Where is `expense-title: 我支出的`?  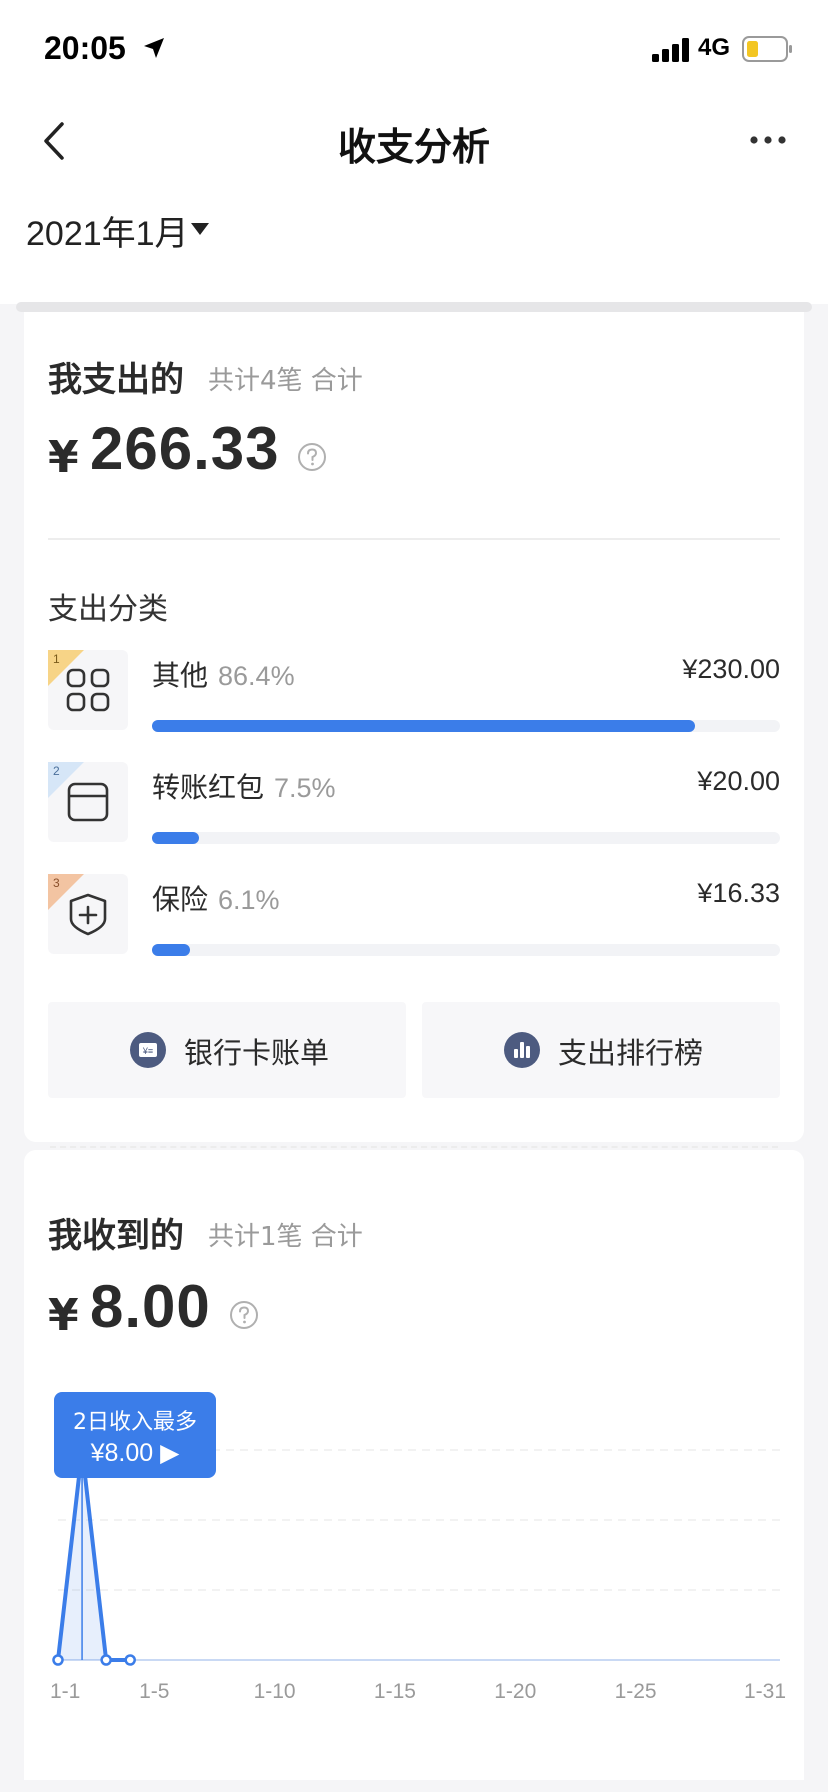
expense-title: 我支出的 is located at coordinates (116, 380).